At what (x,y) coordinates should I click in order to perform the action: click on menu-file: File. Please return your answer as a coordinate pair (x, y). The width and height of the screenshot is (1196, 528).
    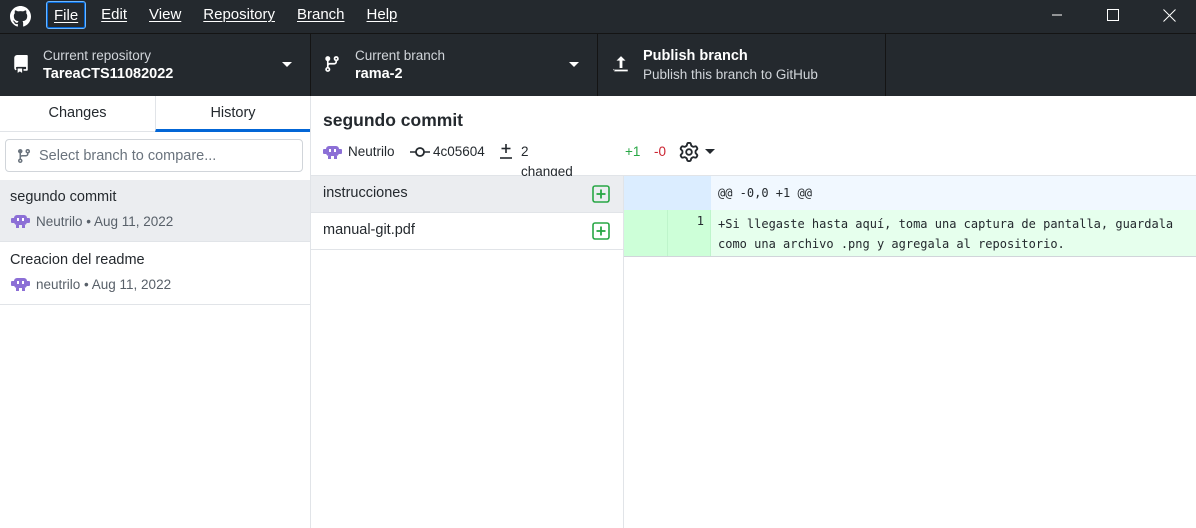
    Looking at the image, I should click on (66, 15).